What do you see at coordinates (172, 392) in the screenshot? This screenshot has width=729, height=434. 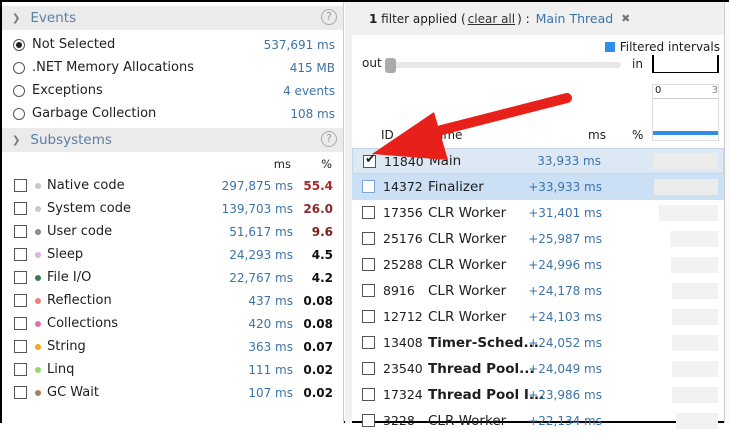 I see `subsystem-row: GC Wait 107 ms 0.02` at bounding box center [172, 392].